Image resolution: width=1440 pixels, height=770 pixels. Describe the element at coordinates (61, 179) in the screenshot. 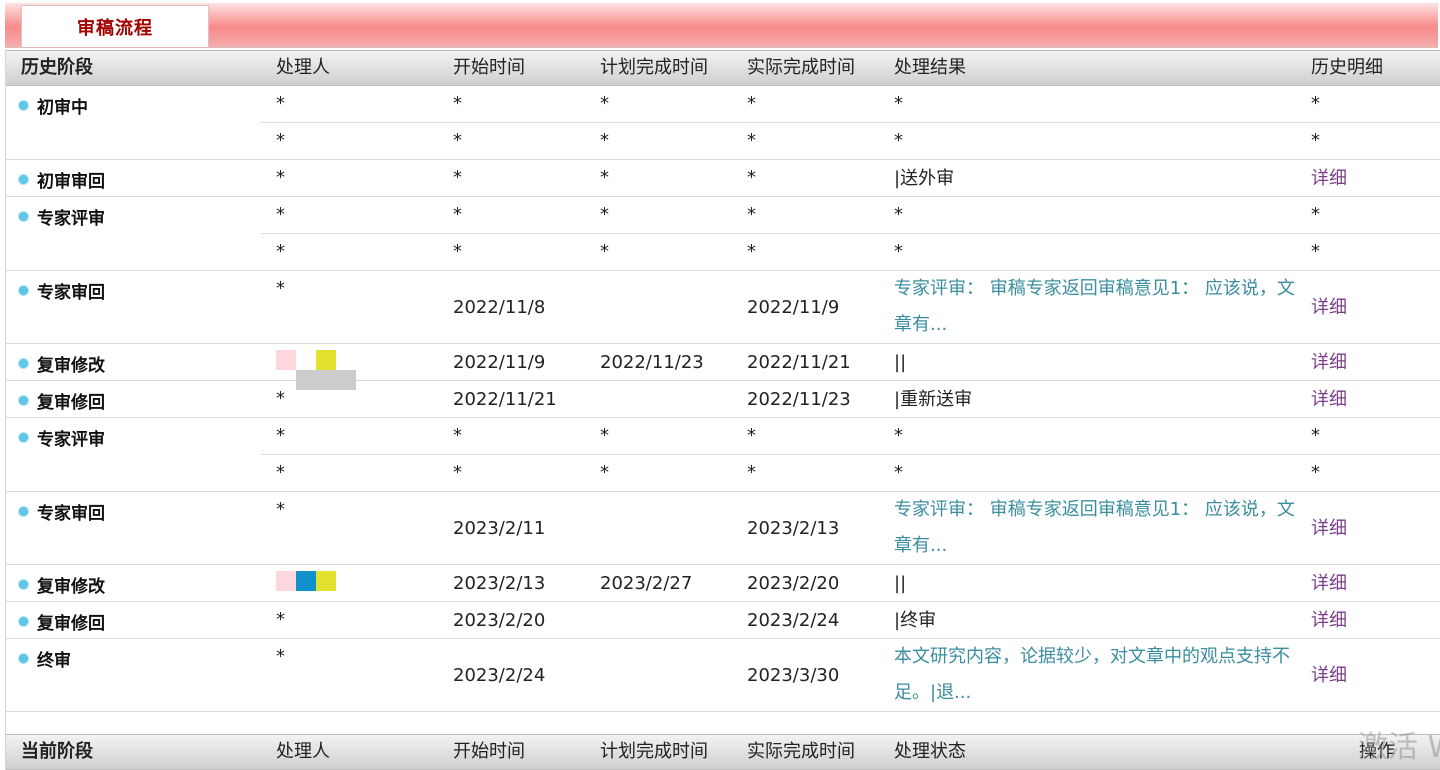

I see `stage-label: 初审审回` at that location.